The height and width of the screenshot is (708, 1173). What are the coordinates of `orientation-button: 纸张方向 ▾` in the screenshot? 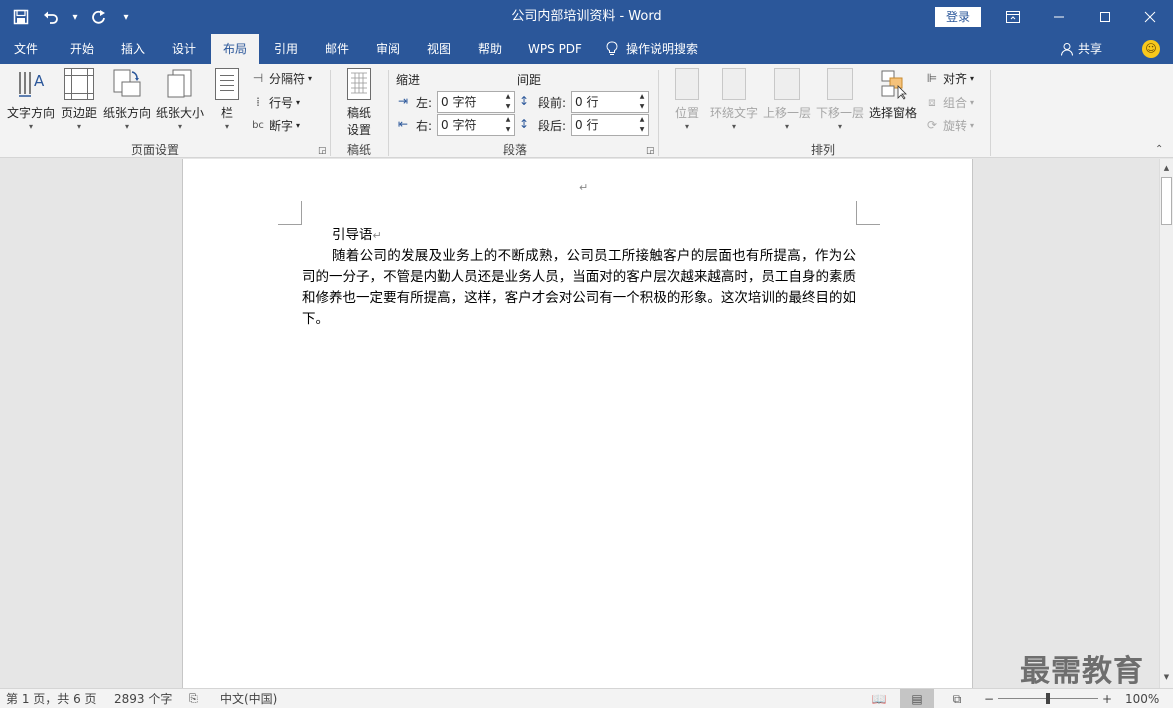 It's located at (127, 99).